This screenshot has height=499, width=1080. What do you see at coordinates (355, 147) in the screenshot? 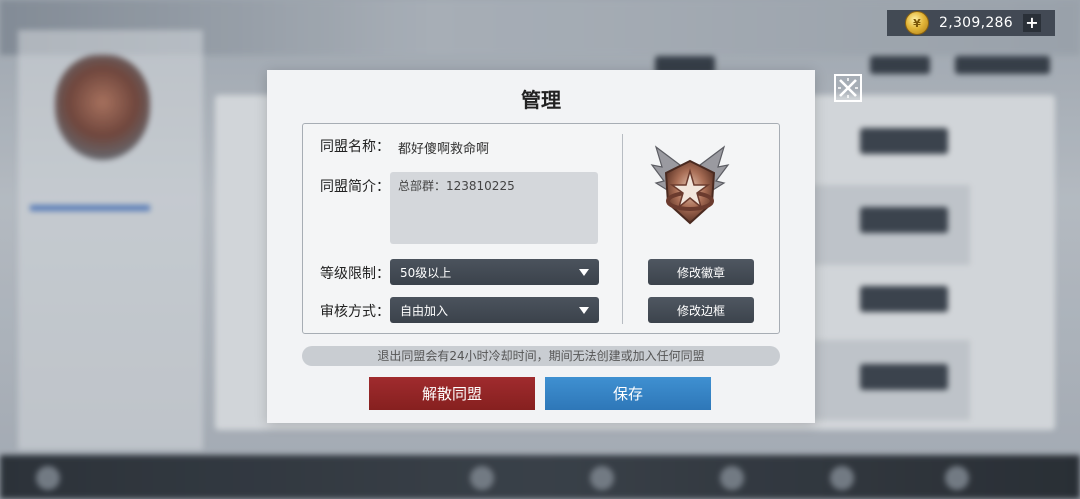
I see `alliance-name-label: 同盟名称：` at bounding box center [355, 147].